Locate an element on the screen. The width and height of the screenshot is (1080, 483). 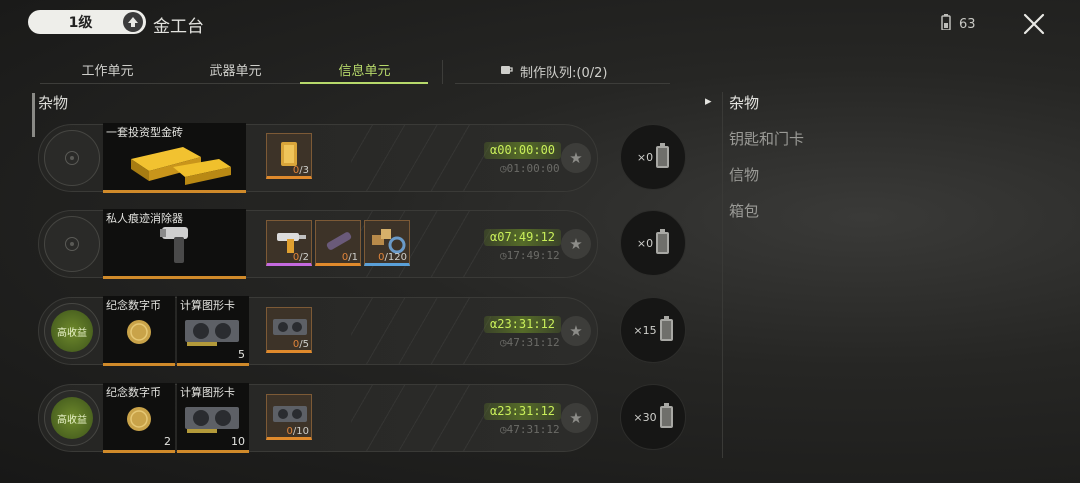
tab-active-indicator is located at coordinates (364, 83).